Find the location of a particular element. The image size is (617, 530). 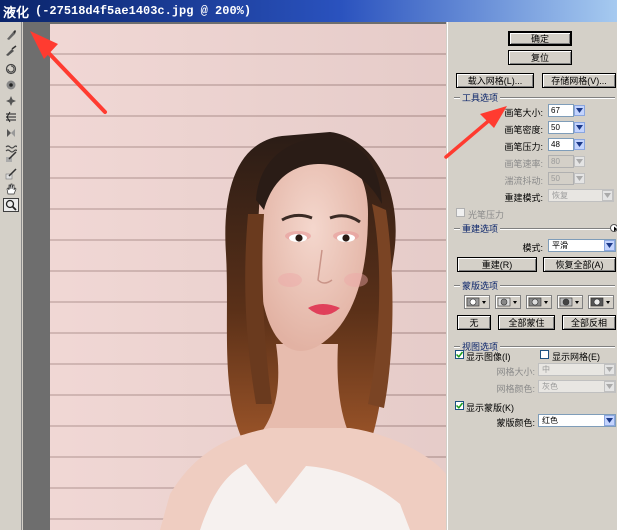

ok-button: 确定 is located at coordinates (540, 38).